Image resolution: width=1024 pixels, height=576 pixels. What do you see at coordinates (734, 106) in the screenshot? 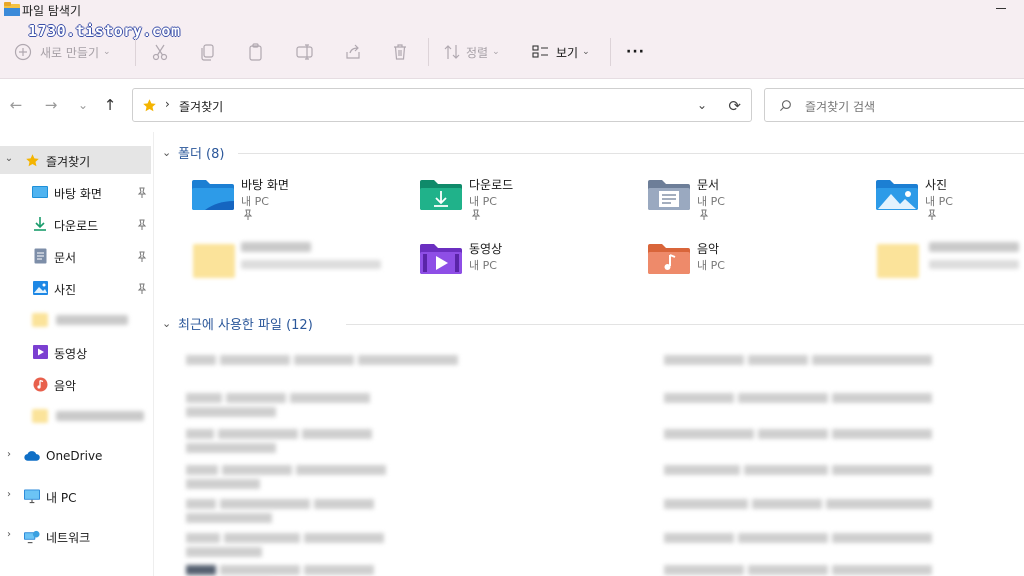
I see `refresh-button: ⟳` at bounding box center [734, 106].